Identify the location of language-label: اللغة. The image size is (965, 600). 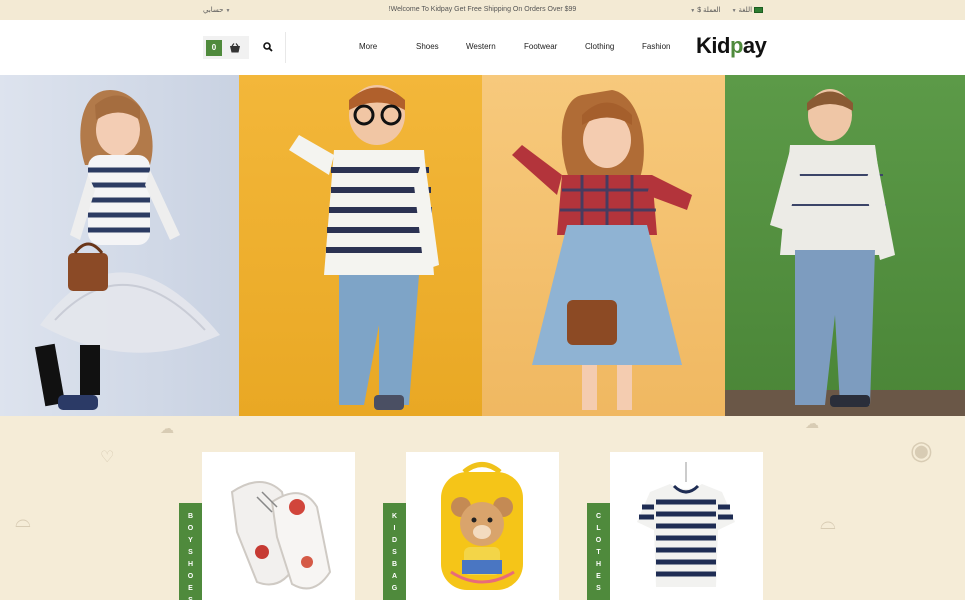
(745, 10).